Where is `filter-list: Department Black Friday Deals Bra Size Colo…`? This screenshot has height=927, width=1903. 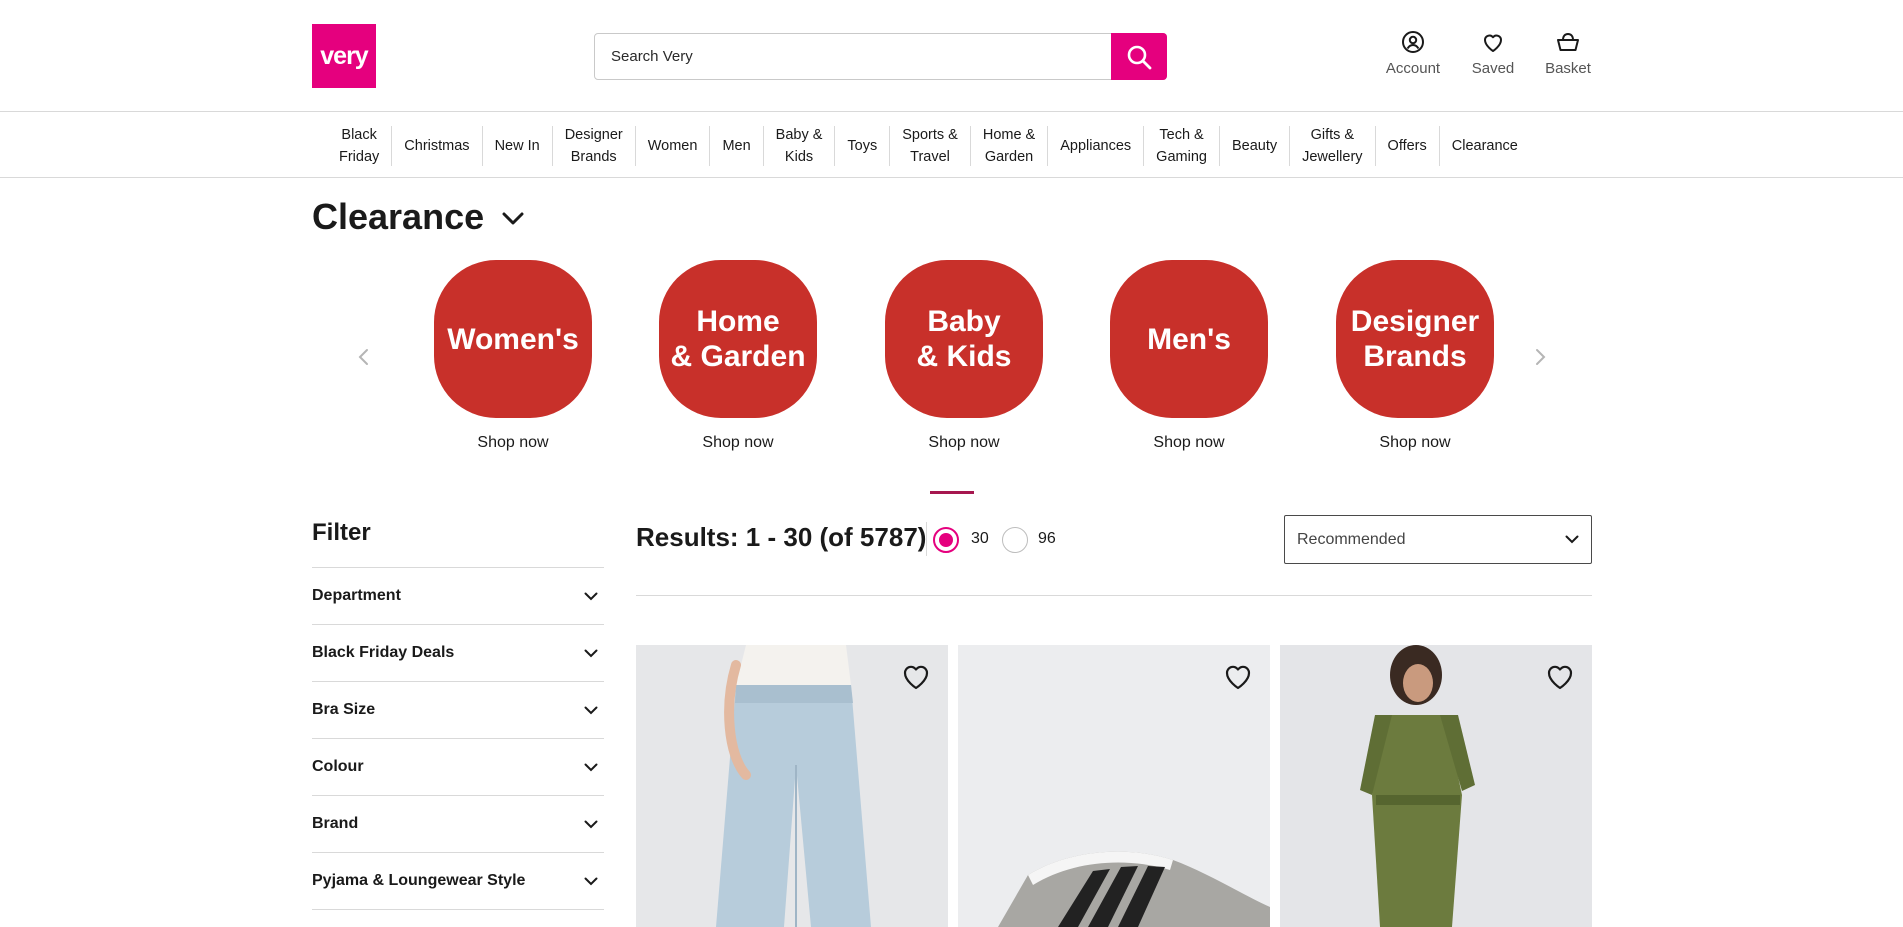 filter-list: Department Black Friday Deals Bra Size Colo… is located at coordinates (458, 738).